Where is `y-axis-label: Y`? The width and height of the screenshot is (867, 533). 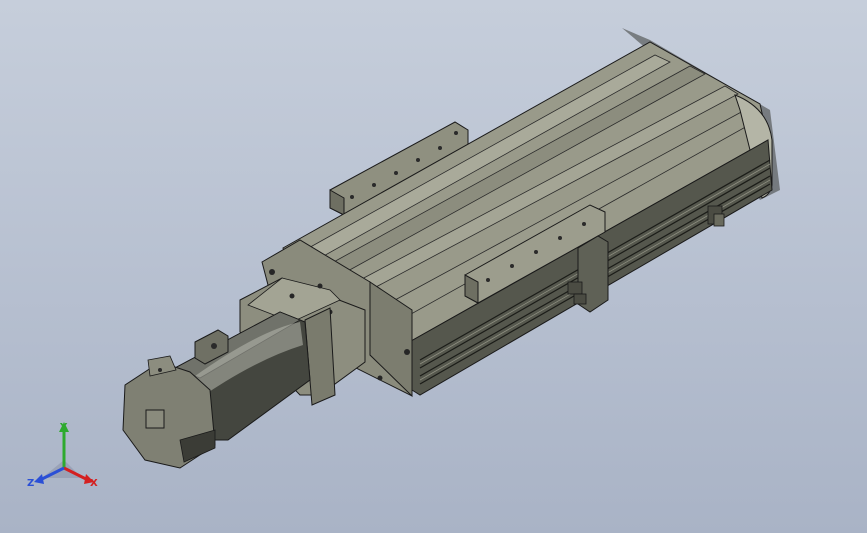 y-axis-label: Y is located at coordinates (63, 427).